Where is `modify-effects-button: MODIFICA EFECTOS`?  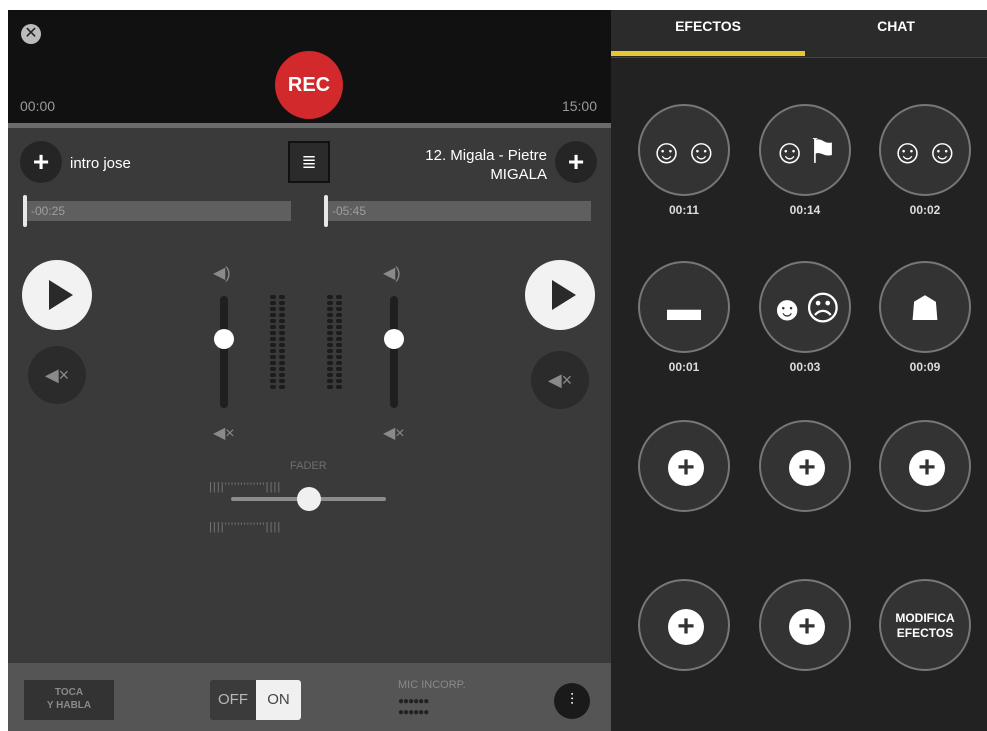 modify-effects-button: MODIFICA EFECTOS is located at coordinates (925, 625).